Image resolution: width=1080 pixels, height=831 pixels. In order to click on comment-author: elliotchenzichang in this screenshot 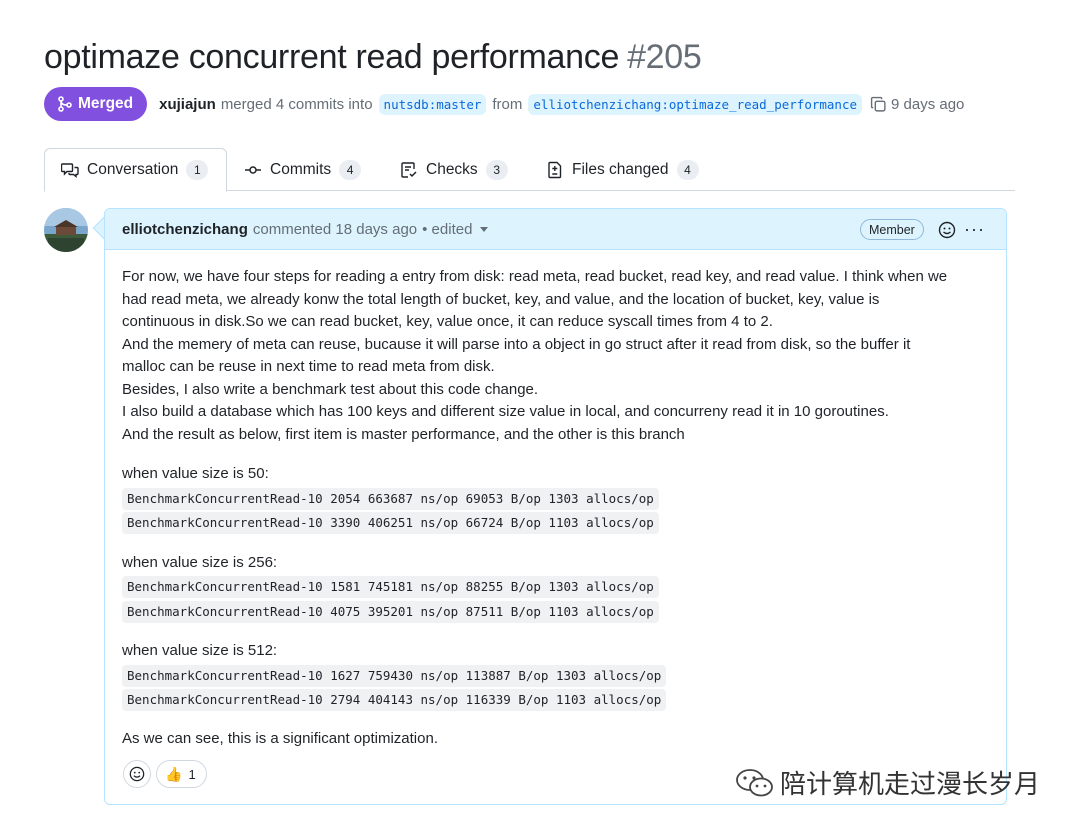, I will do `click(185, 229)`.